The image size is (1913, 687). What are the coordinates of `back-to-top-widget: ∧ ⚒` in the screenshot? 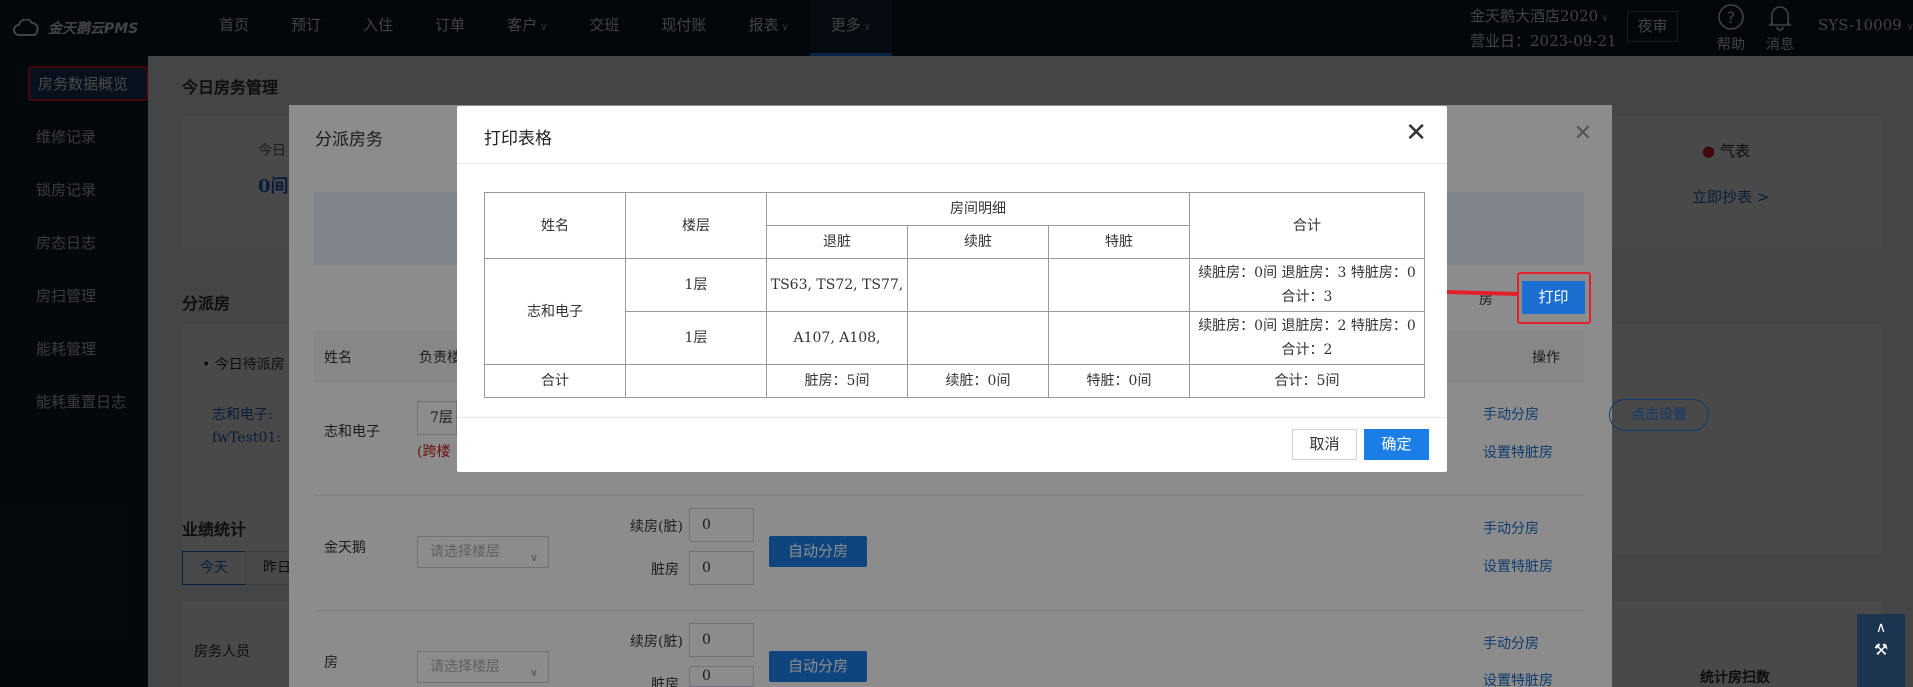 It's located at (1881, 650).